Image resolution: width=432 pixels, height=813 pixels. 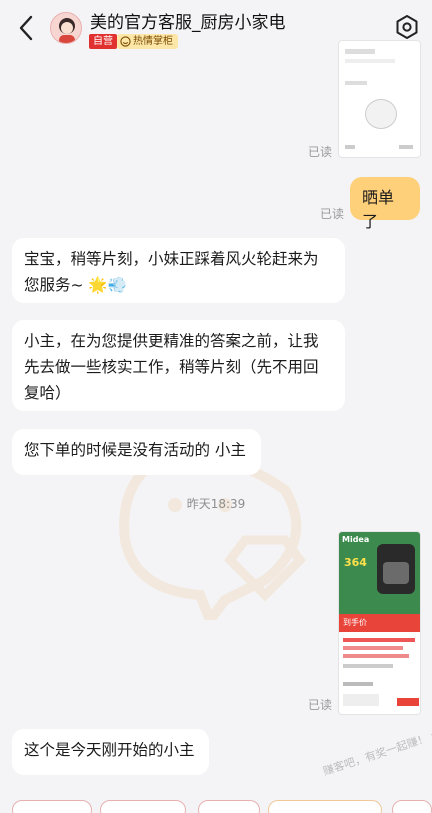 What do you see at coordinates (103, 41) in the screenshot?
I see `self-operated-badge: 自营` at bounding box center [103, 41].